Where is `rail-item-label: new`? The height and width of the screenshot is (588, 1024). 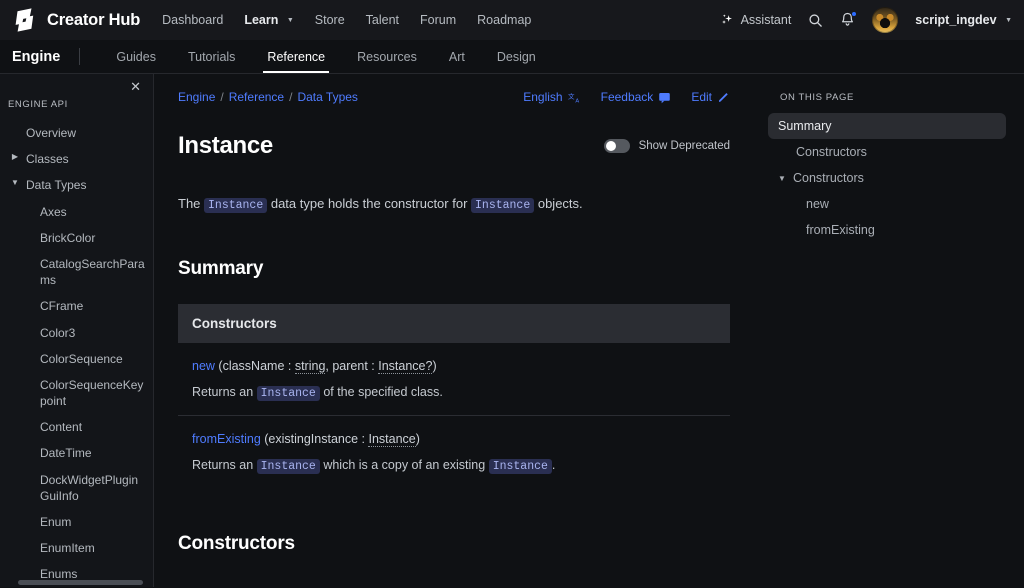
rail-item-label: new is located at coordinates (817, 204).